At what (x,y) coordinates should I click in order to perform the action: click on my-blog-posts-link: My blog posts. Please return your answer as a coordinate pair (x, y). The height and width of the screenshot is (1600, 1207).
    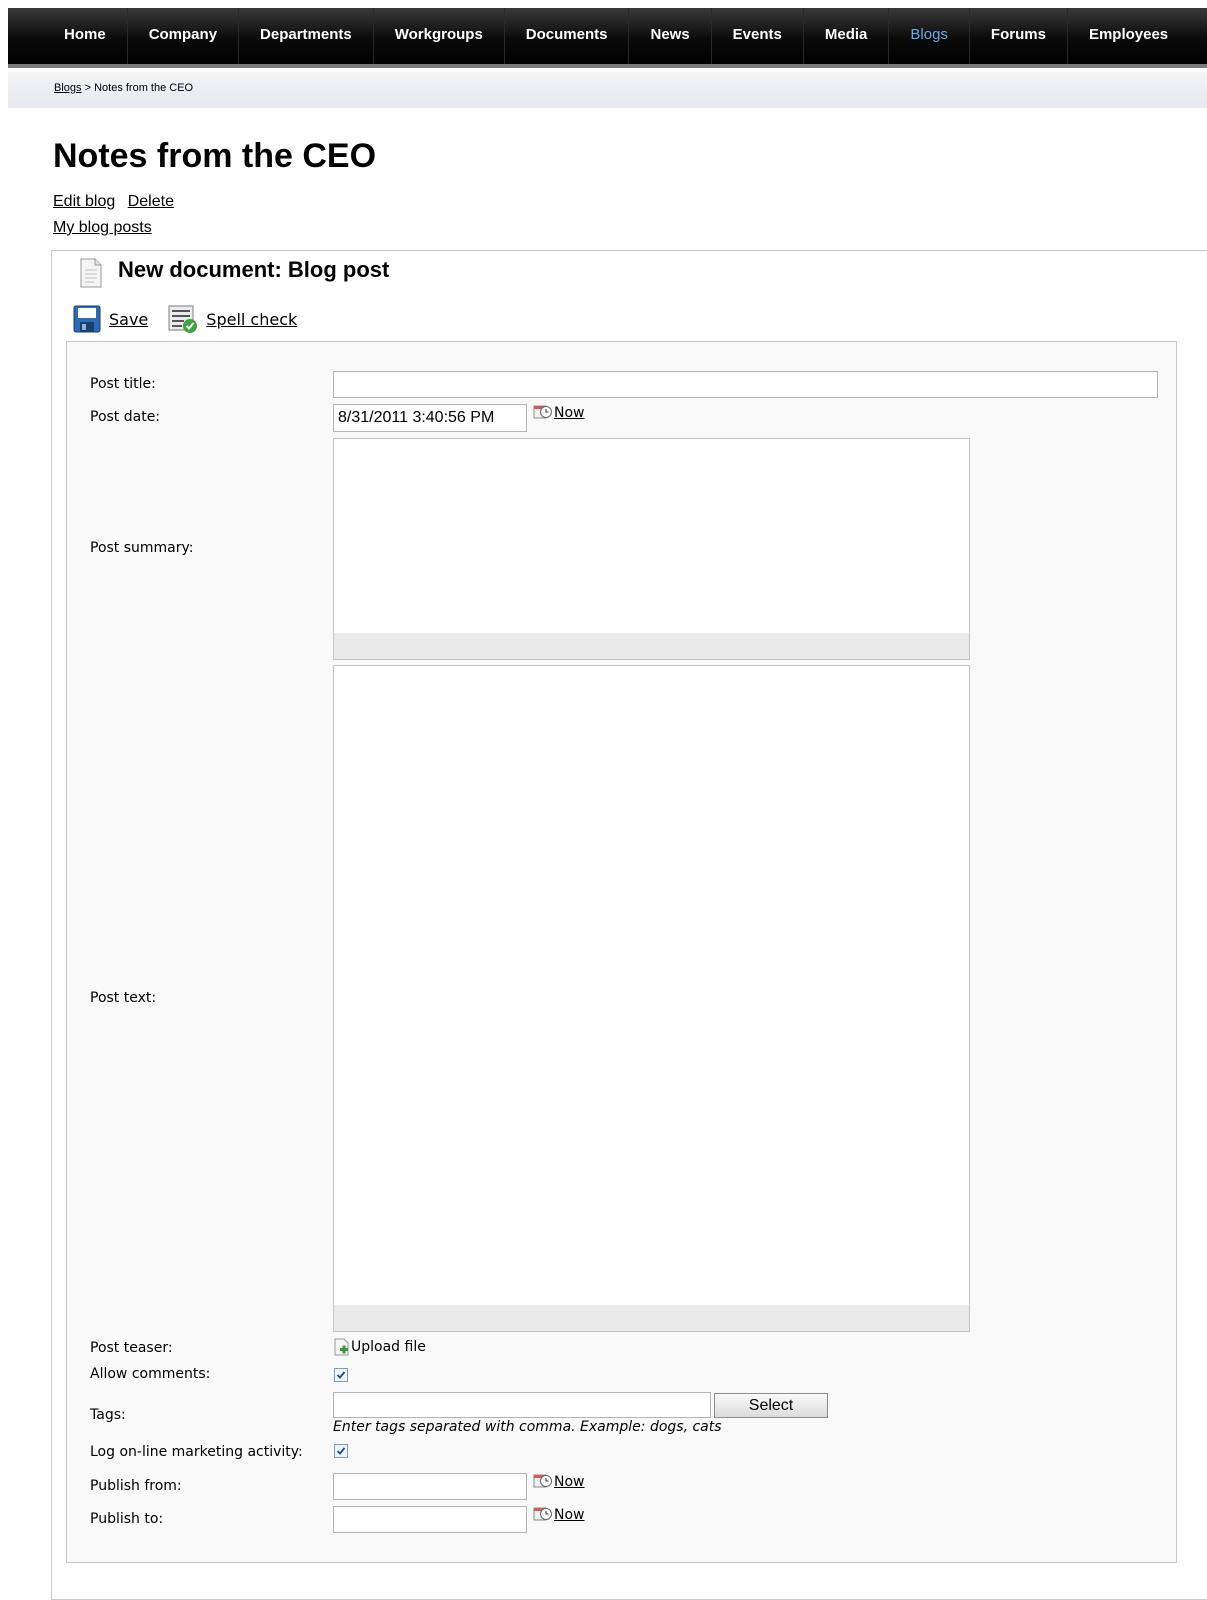
    Looking at the image, I should click on (102, 227).